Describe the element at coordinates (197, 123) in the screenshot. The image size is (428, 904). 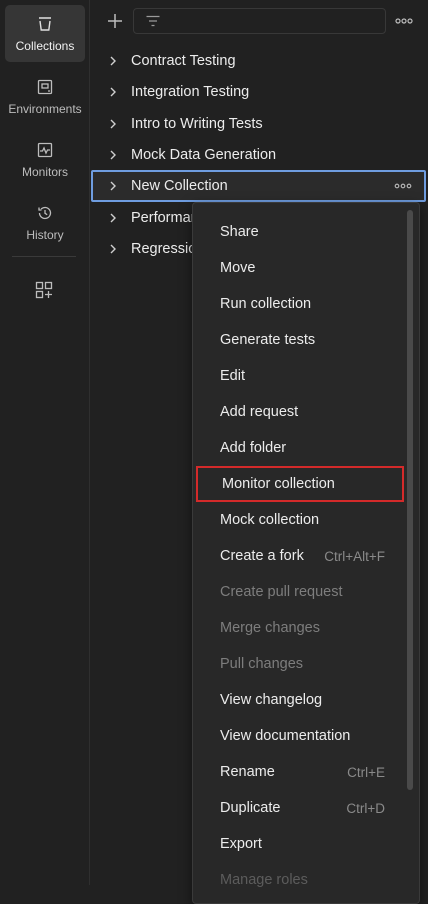
I see `collection-name: Intro to Writing Tests` at that location.